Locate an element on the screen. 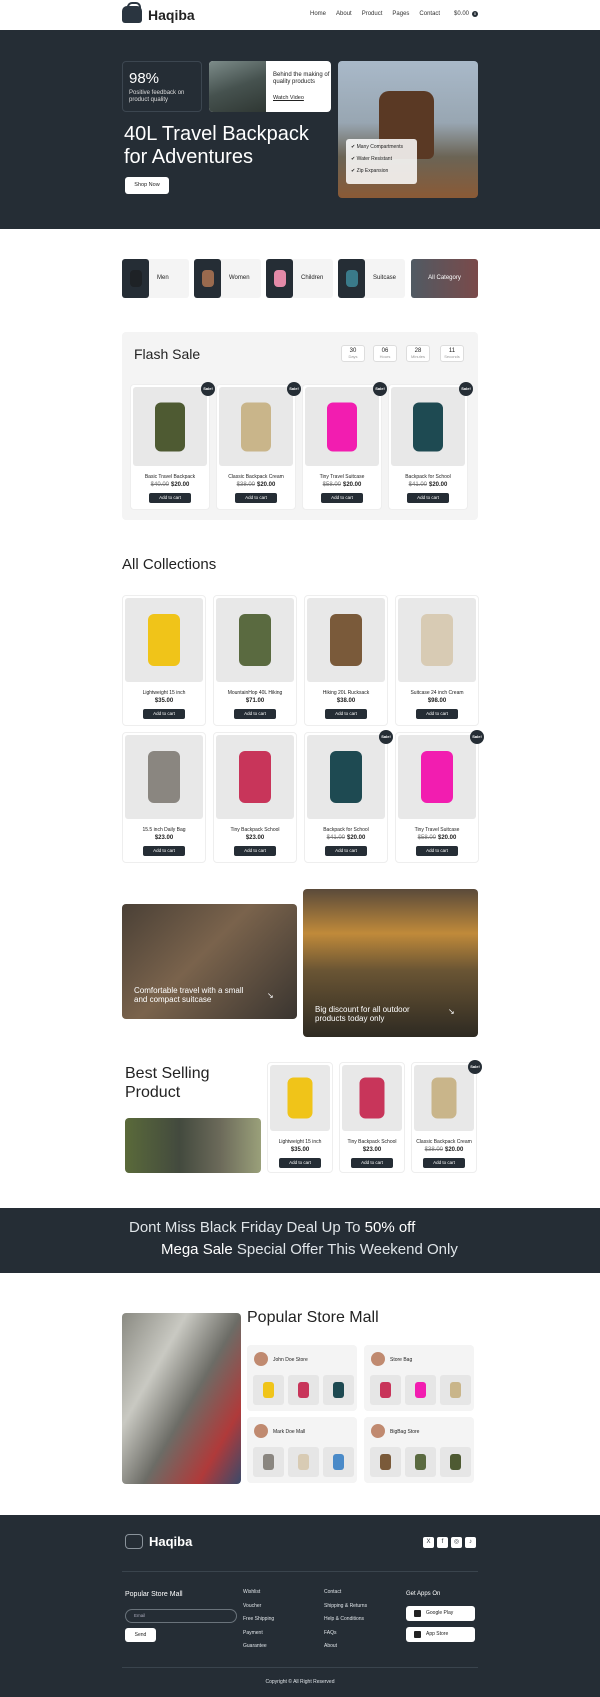 The width and height of the screenshot is (600, 1697). footer-link: Voucher is located at coordinates (258, 1606).